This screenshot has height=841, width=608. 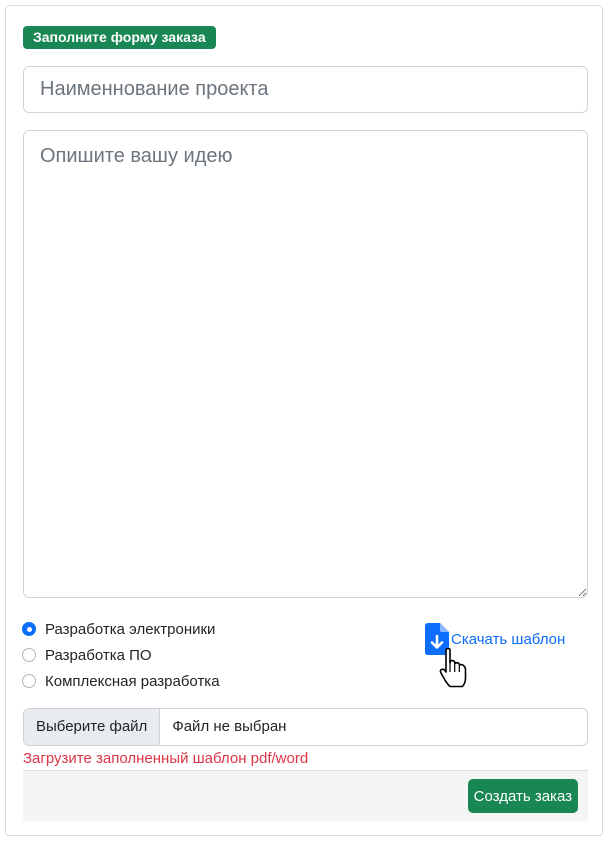 I want to click on project-name-input, so click(x=305, y=89).